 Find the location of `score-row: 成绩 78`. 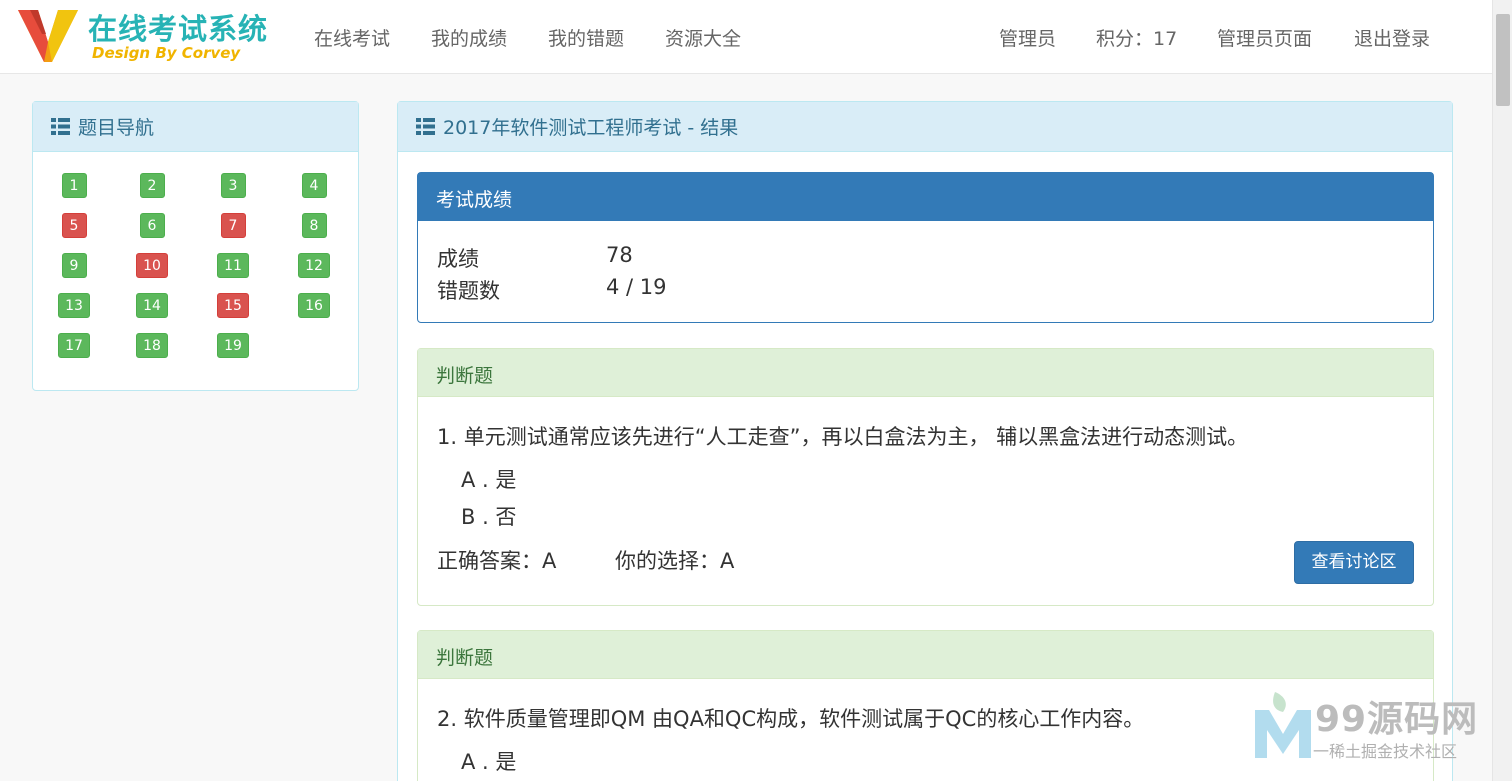

score-row: 成绩 78 is located at coordinates (535, 258).